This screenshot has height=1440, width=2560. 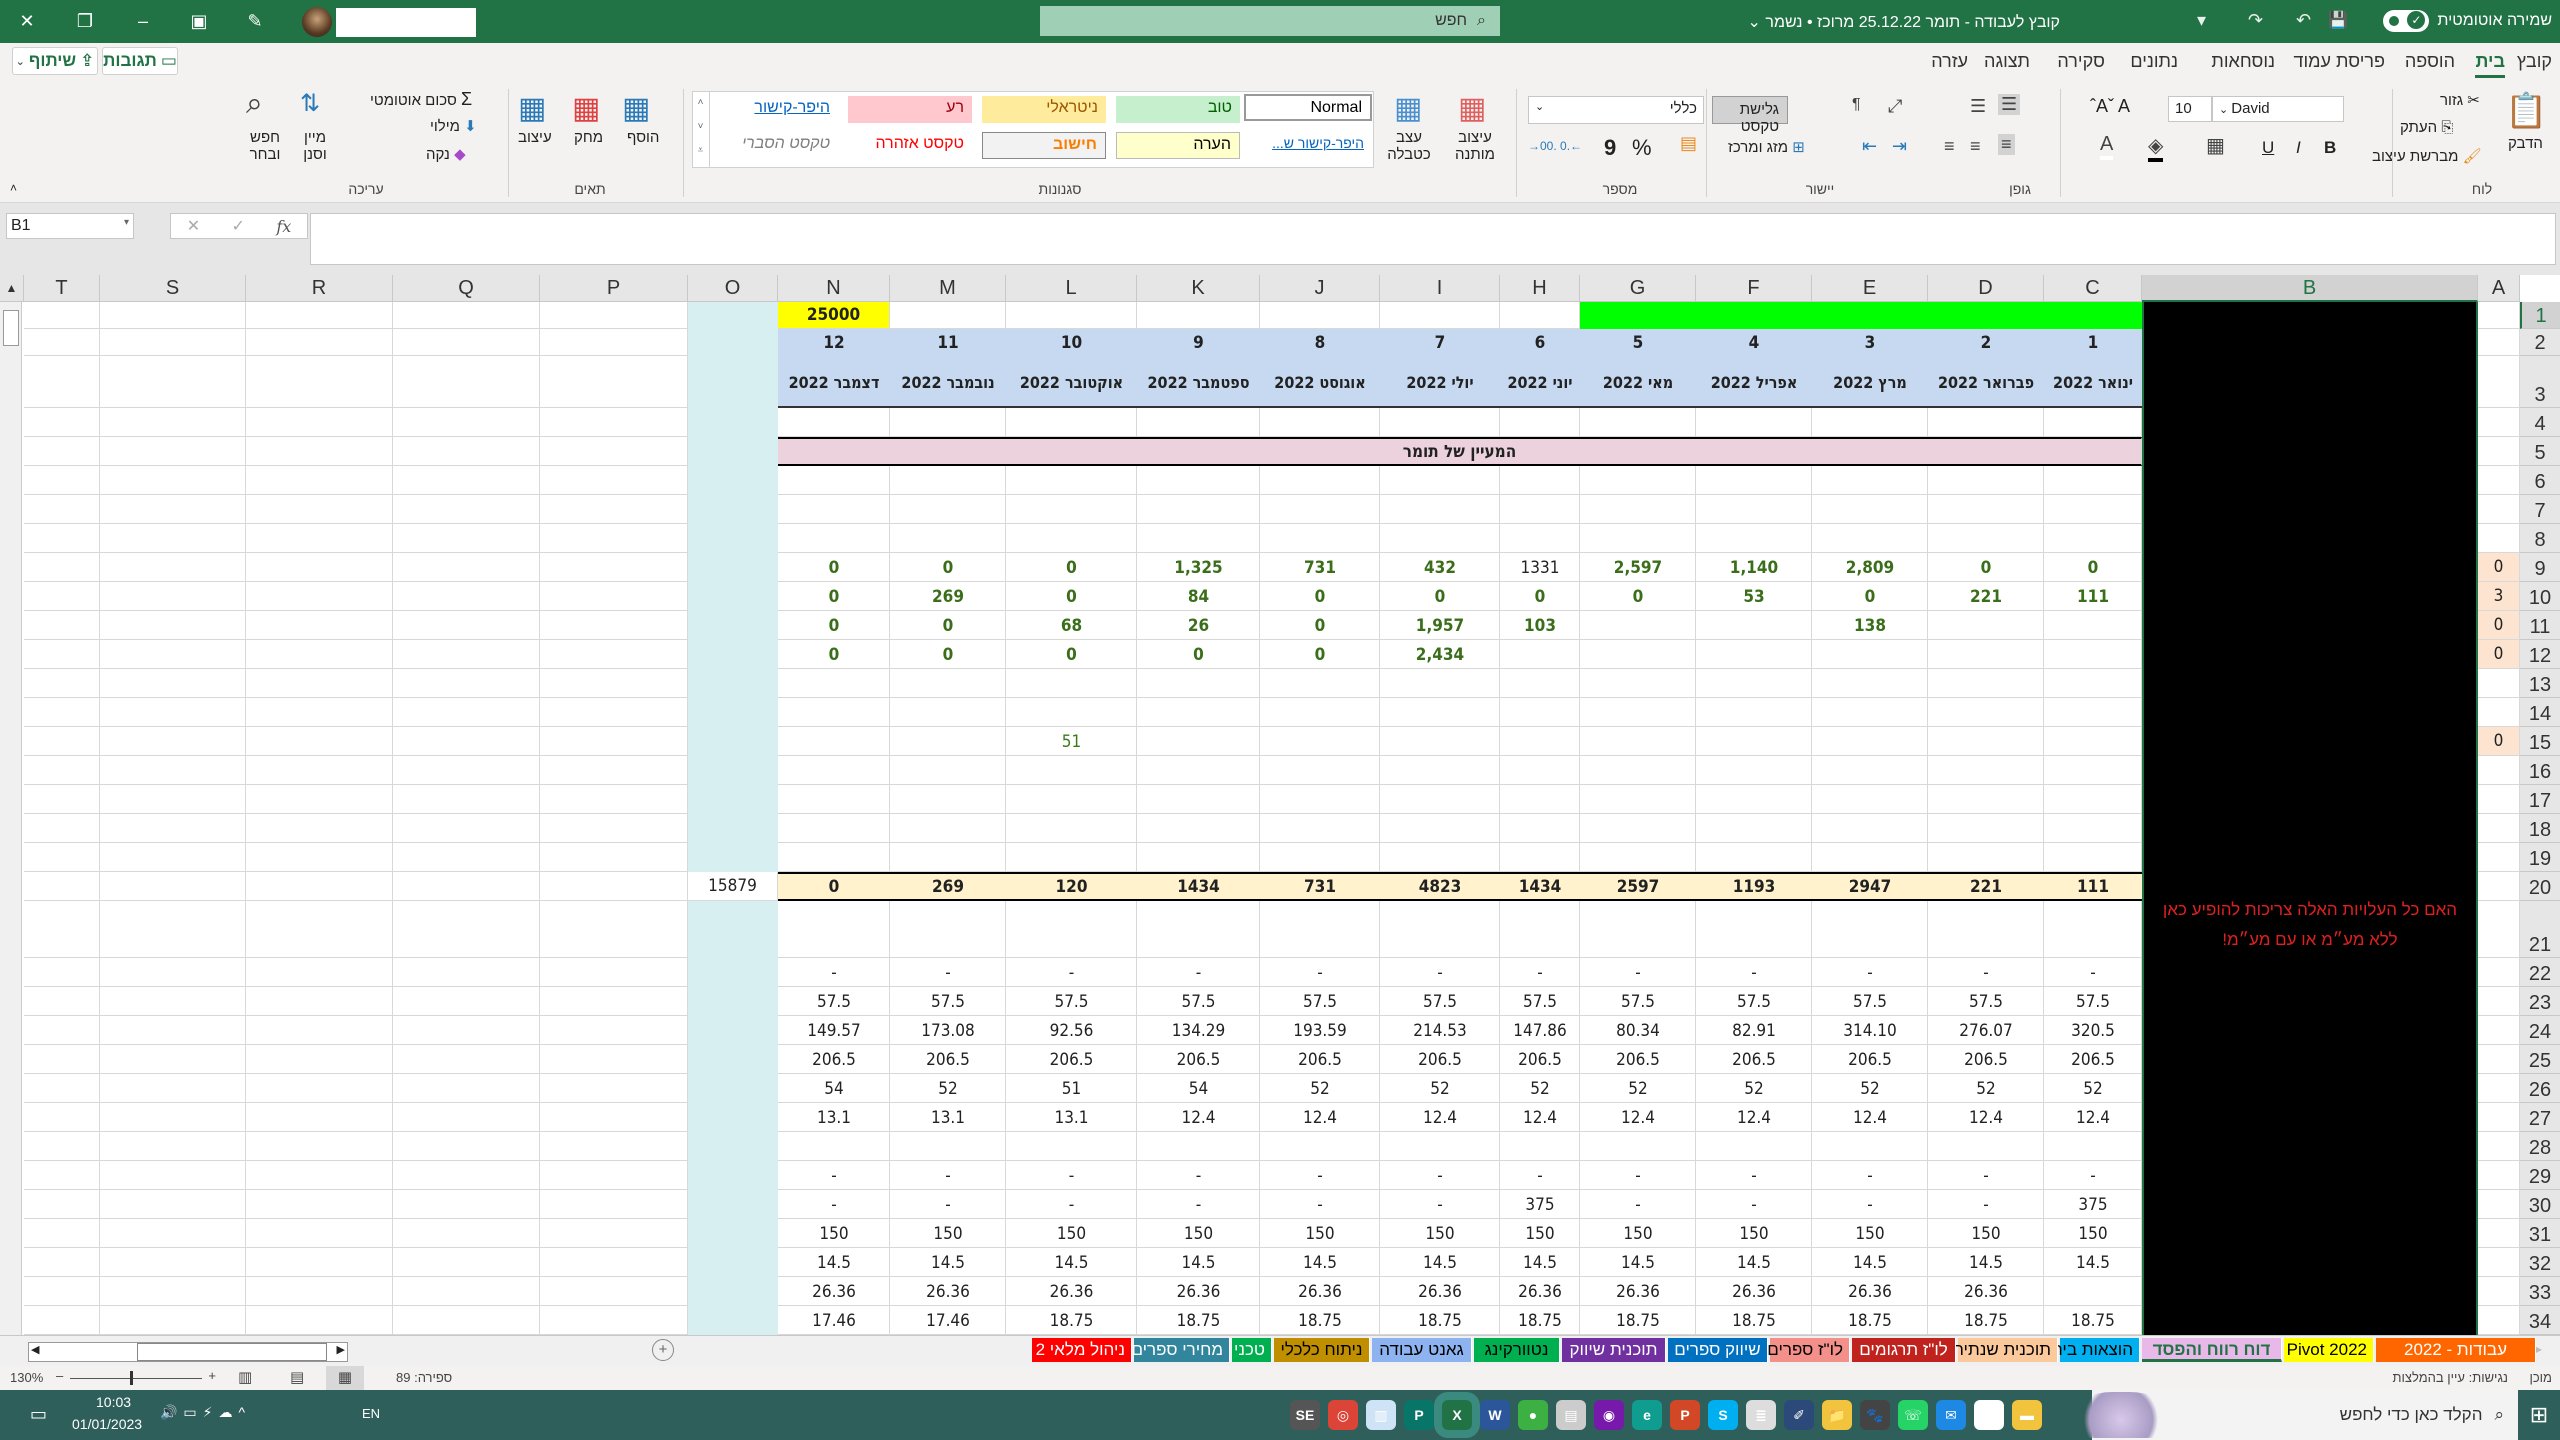 What do you see at coordinates (1986, 770) in the screenshot?
I see `cell-d16` at bounding box center [1986, 770].